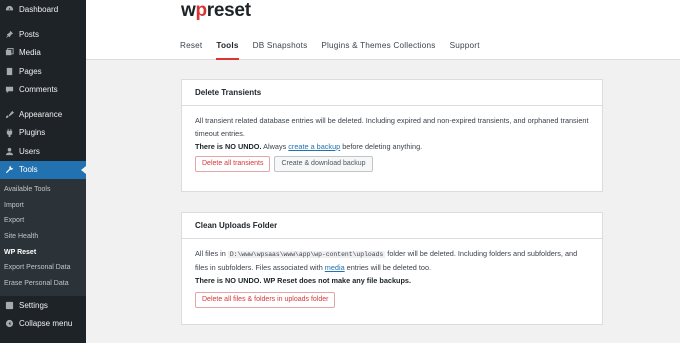 Image resolution: width=680 pixels, height=343 pixels. I want to click on submenu-item-import: Import, so click(43, 206).